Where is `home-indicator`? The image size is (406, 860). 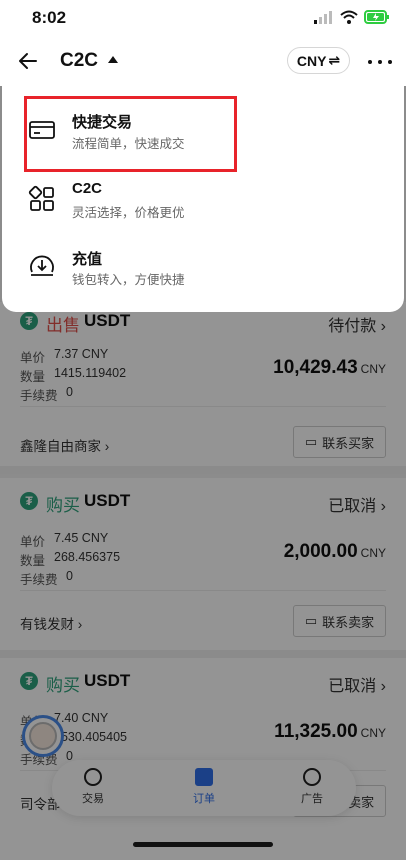
home-indicator is located at coordinates (203, 844).